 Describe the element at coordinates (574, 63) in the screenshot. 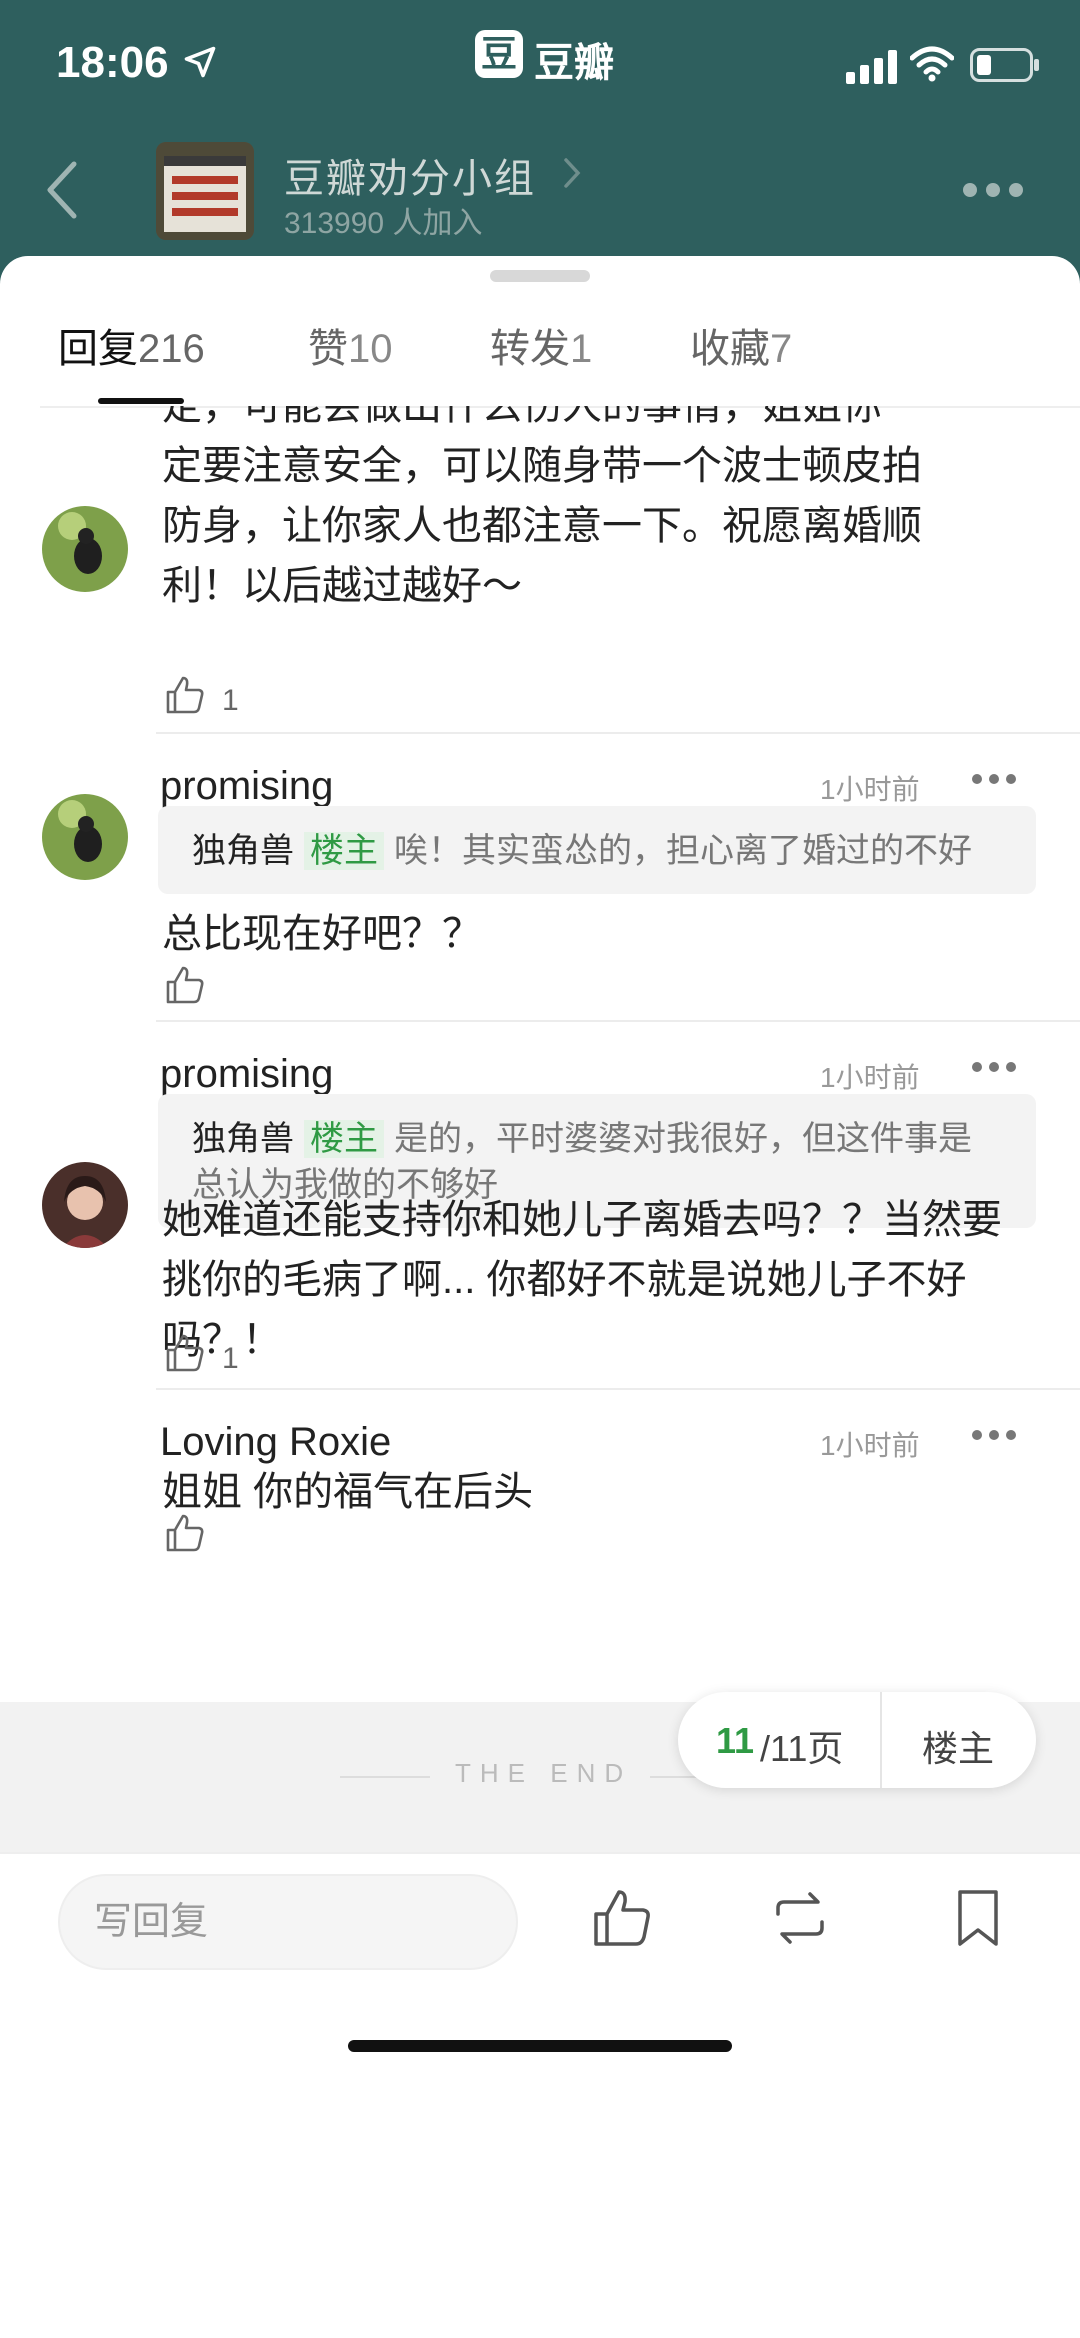

I see `app-name: 豆瓣` at that location.